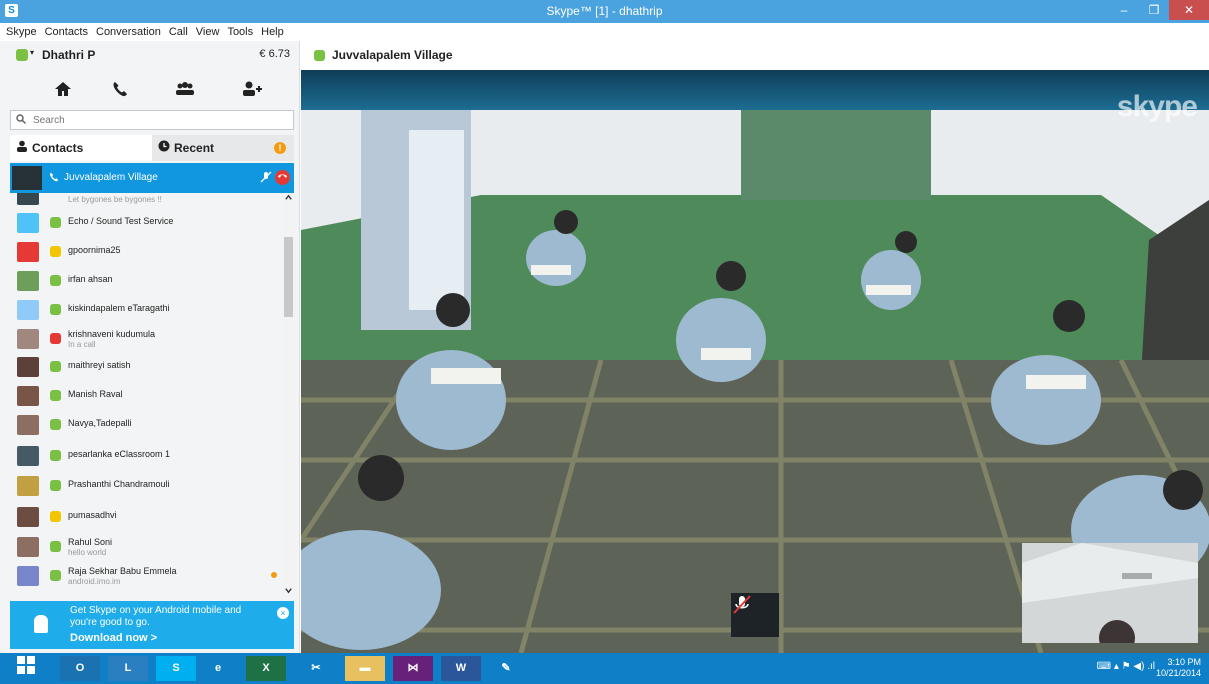 This screenshot has width=1209, height=684. What do you see at coordinates (63, 91) in the screenshot?
I see `home-icon` at bounding box center [63, 91].